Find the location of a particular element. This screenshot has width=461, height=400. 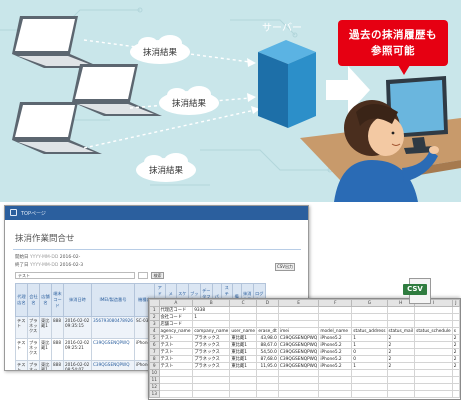

start-date-value: 2016-02- is located at coordinates (70, 257).